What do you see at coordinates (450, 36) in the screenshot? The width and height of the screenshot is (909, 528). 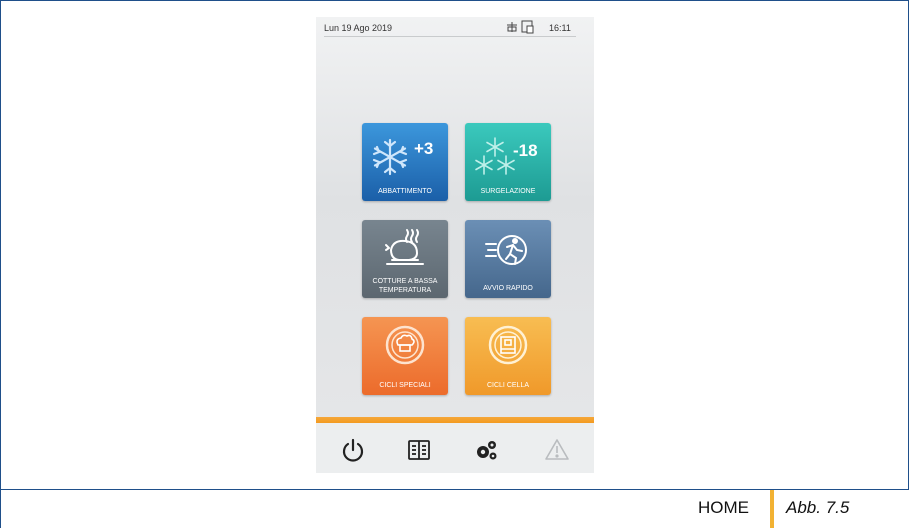 I see `status-divider` at bounding box center [450, 36].